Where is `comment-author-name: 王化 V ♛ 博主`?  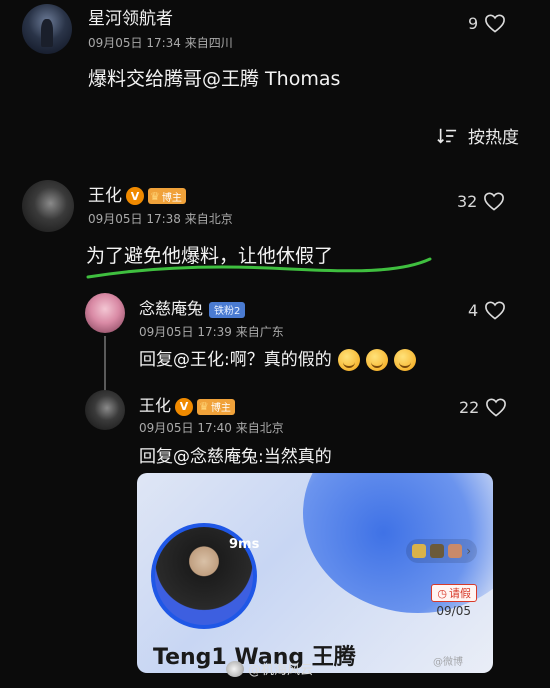
comment-author-name: 王化 V ♛ 博主 is located at coordinates (137, 193).